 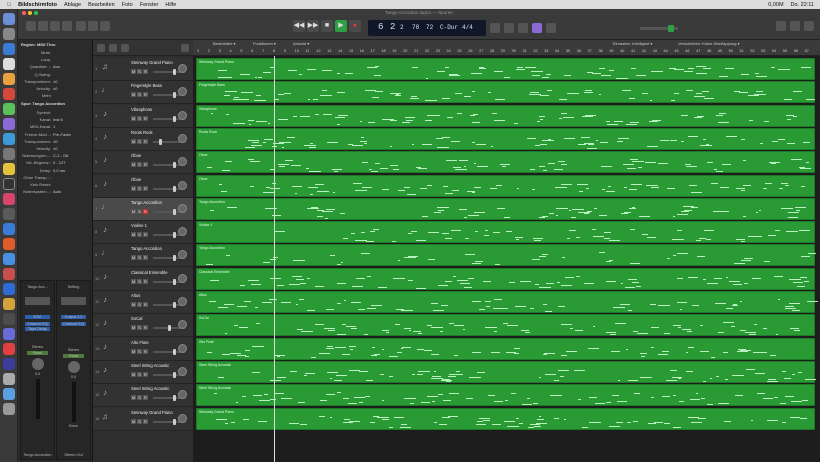 What do you see at coordinates (143, 396) in the screenshot?
I see `track-header: 15 ♪ Steel String Acoustic M S R` at bounding box center [143, 396].